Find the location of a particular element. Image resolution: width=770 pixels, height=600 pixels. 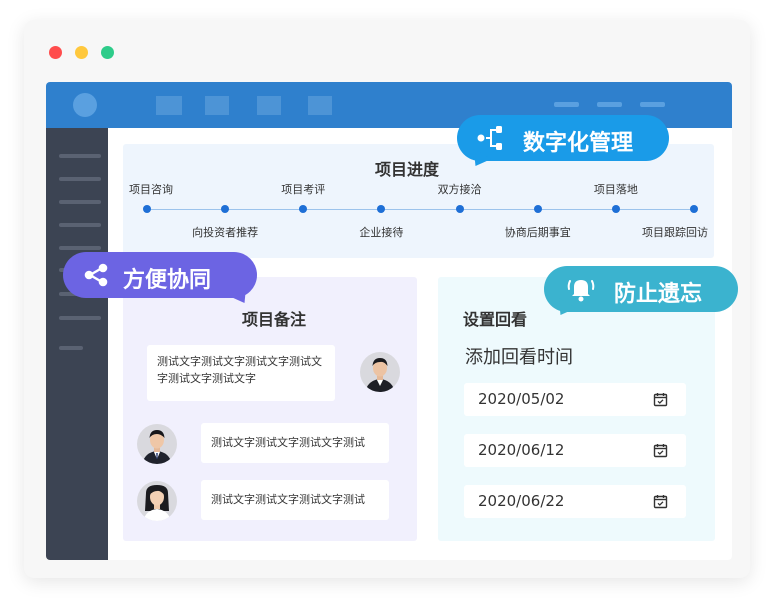

easy-collaboration-label: 方便协同 is located at coordinates (167, 280).